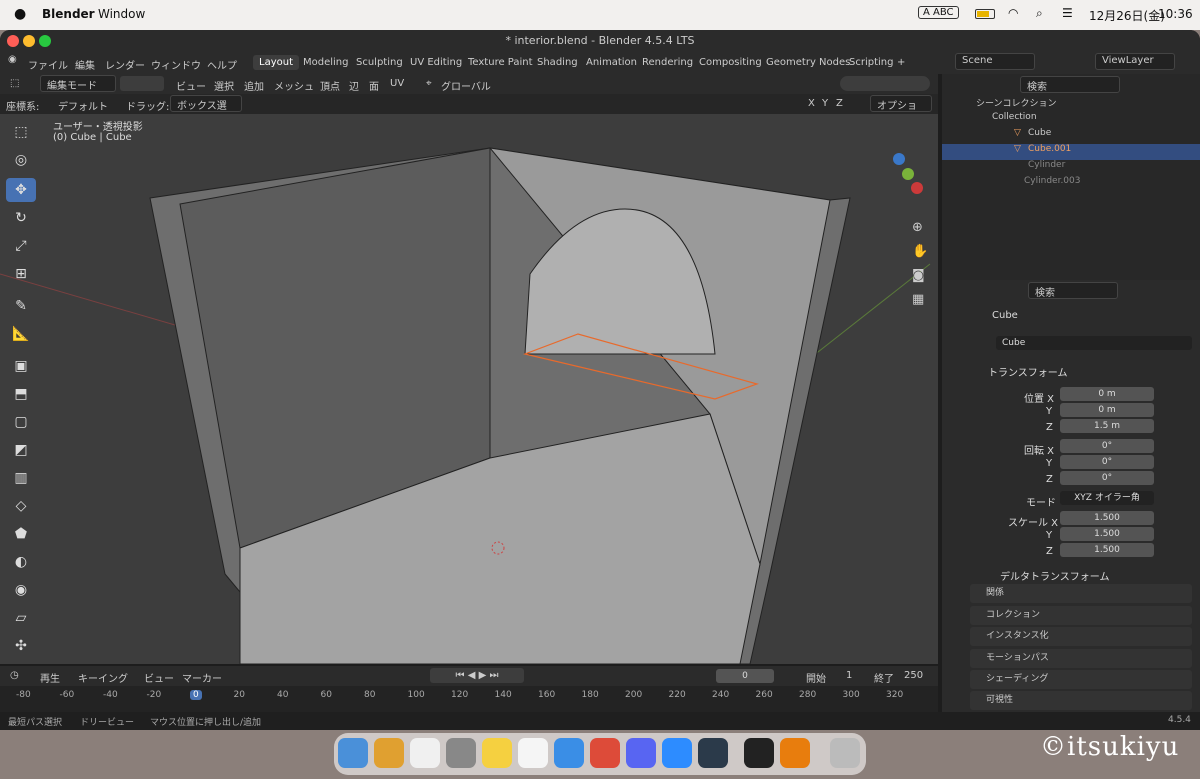 The width and height of the screenshot is (1200, 779). I want to click on tab-layout: Layout, so click(276, 62).